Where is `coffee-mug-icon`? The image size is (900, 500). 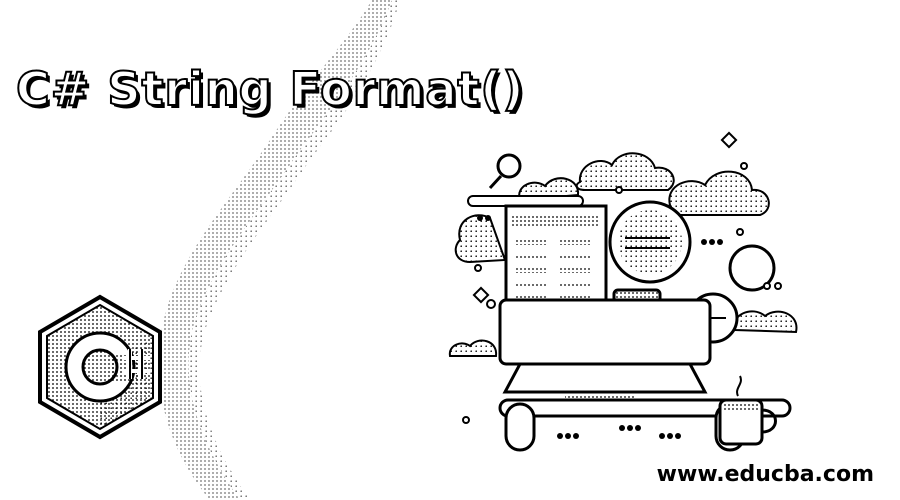
coffee-mug-icon is located at coordinates (747, 410).